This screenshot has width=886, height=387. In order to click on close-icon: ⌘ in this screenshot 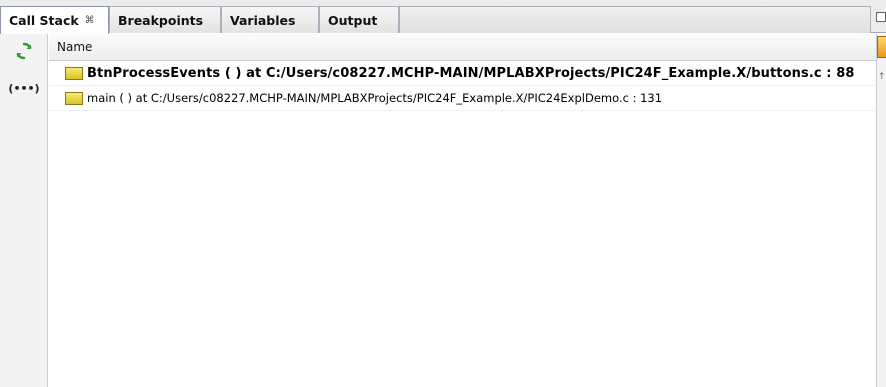, I will do `click(90, 20)`.